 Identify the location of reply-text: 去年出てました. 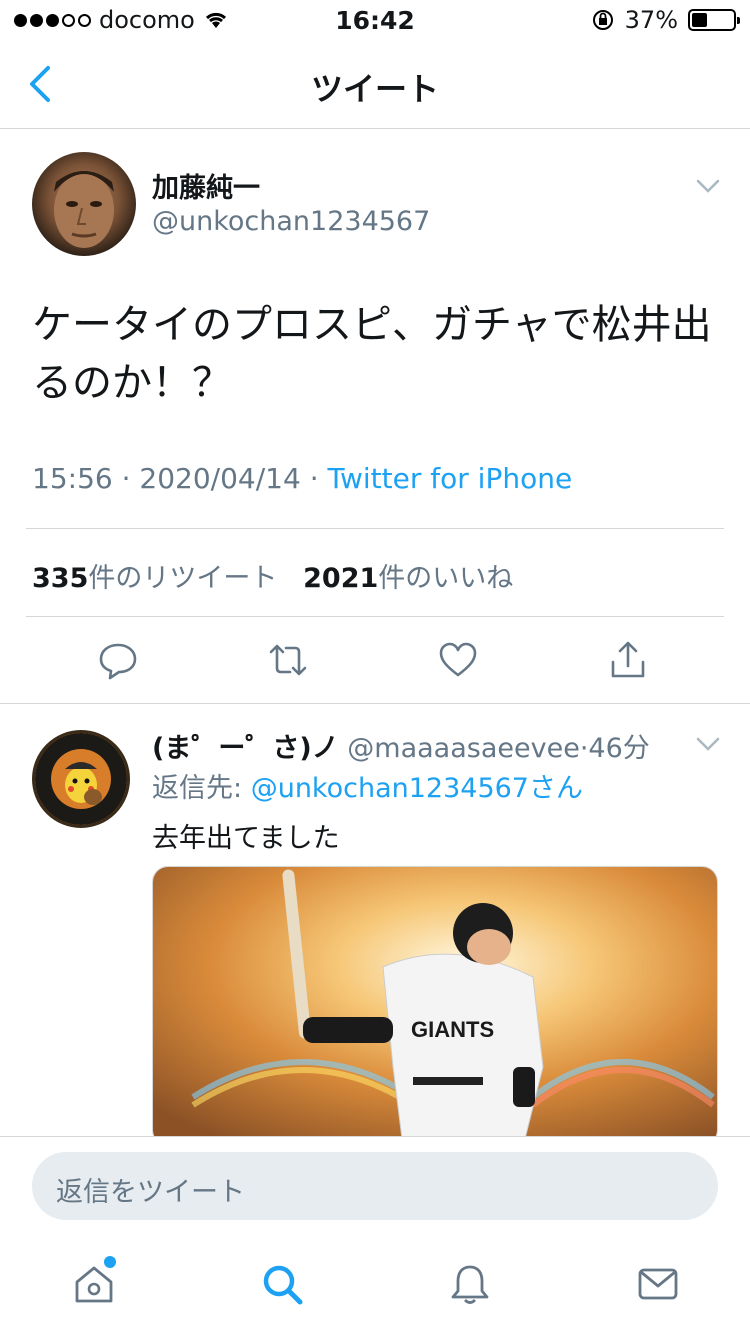
(246, 838).